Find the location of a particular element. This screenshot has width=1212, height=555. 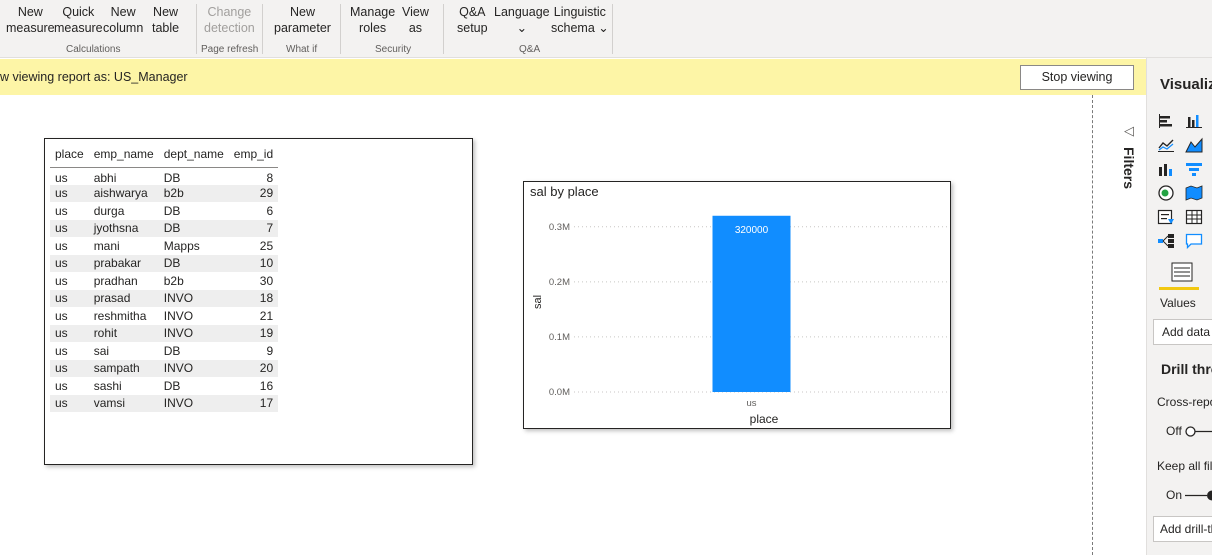

column-header-place: place is located at coordinates (69, 155).